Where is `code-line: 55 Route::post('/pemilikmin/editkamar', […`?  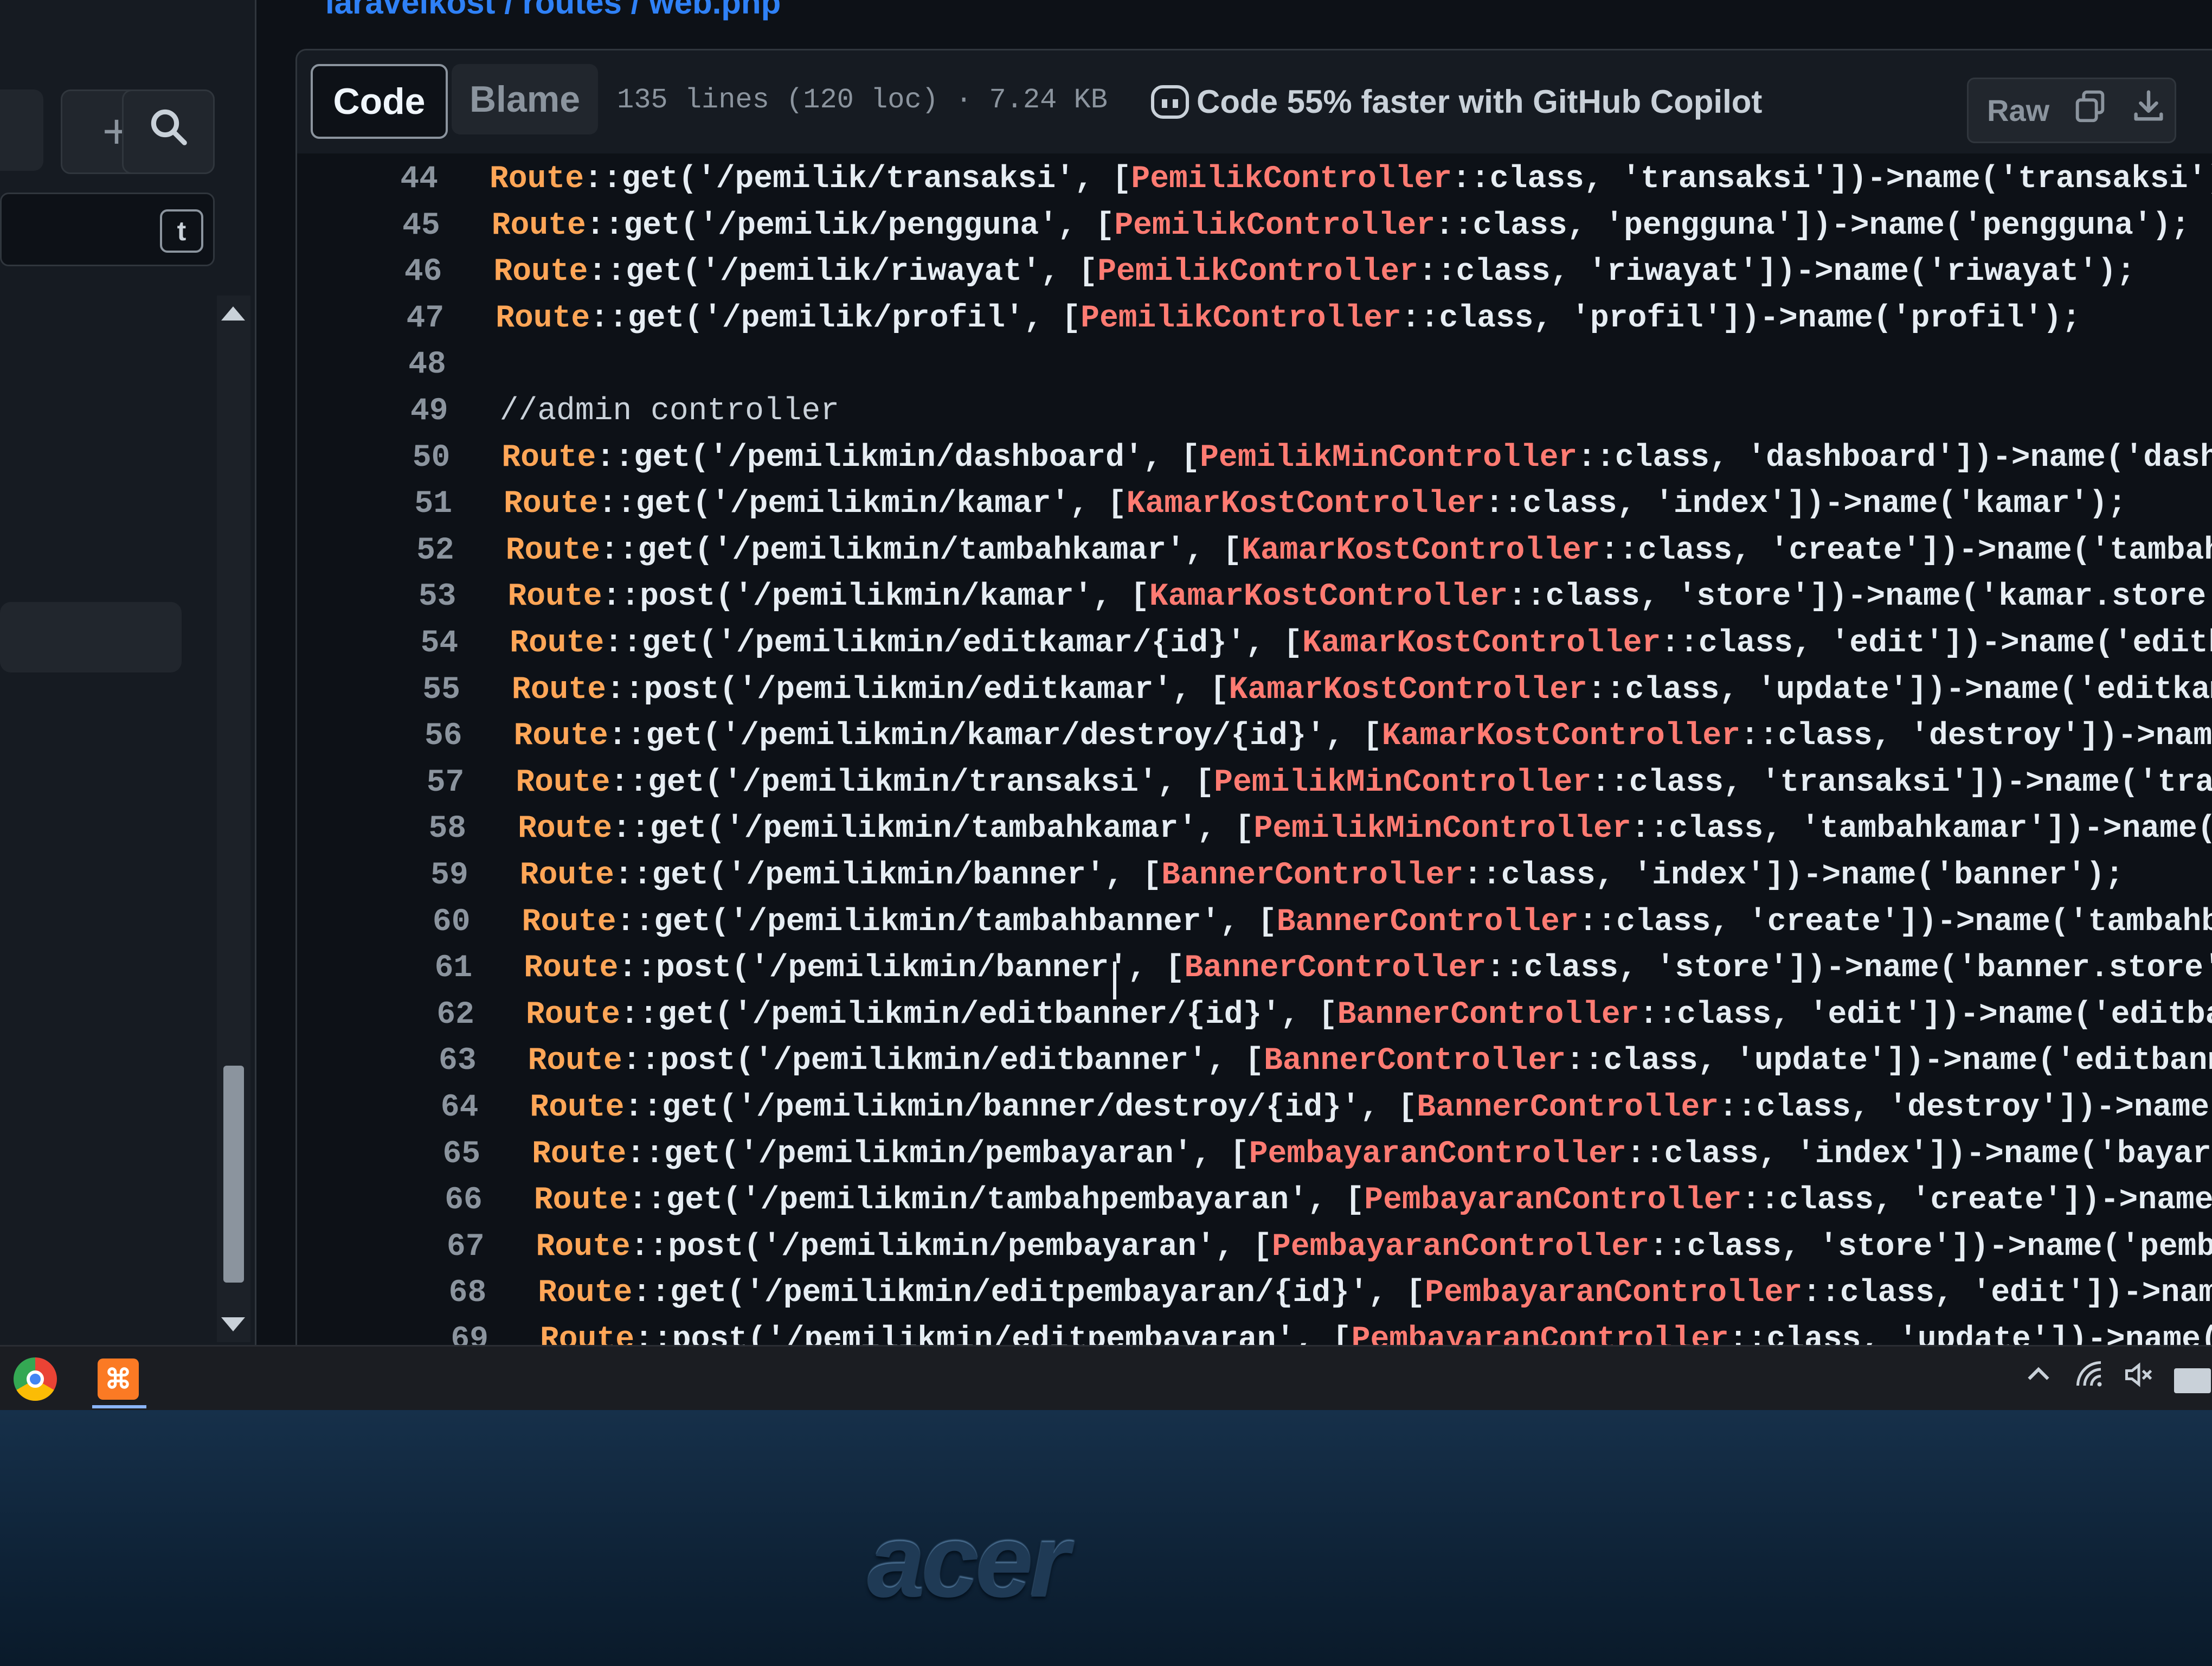
code-line: 55 Route::post('/pemilikmin/editkamar', [… is located at coordinates (1265, 690).